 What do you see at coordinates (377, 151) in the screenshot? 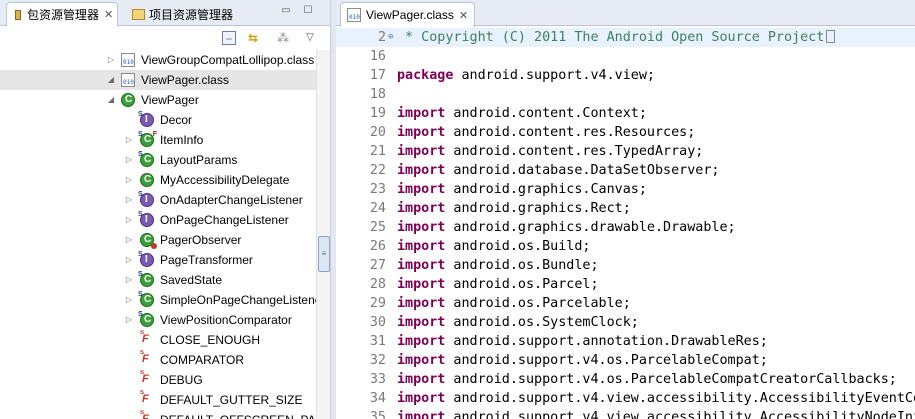
I see `line-number: 21` at bounding box center [377, 151].